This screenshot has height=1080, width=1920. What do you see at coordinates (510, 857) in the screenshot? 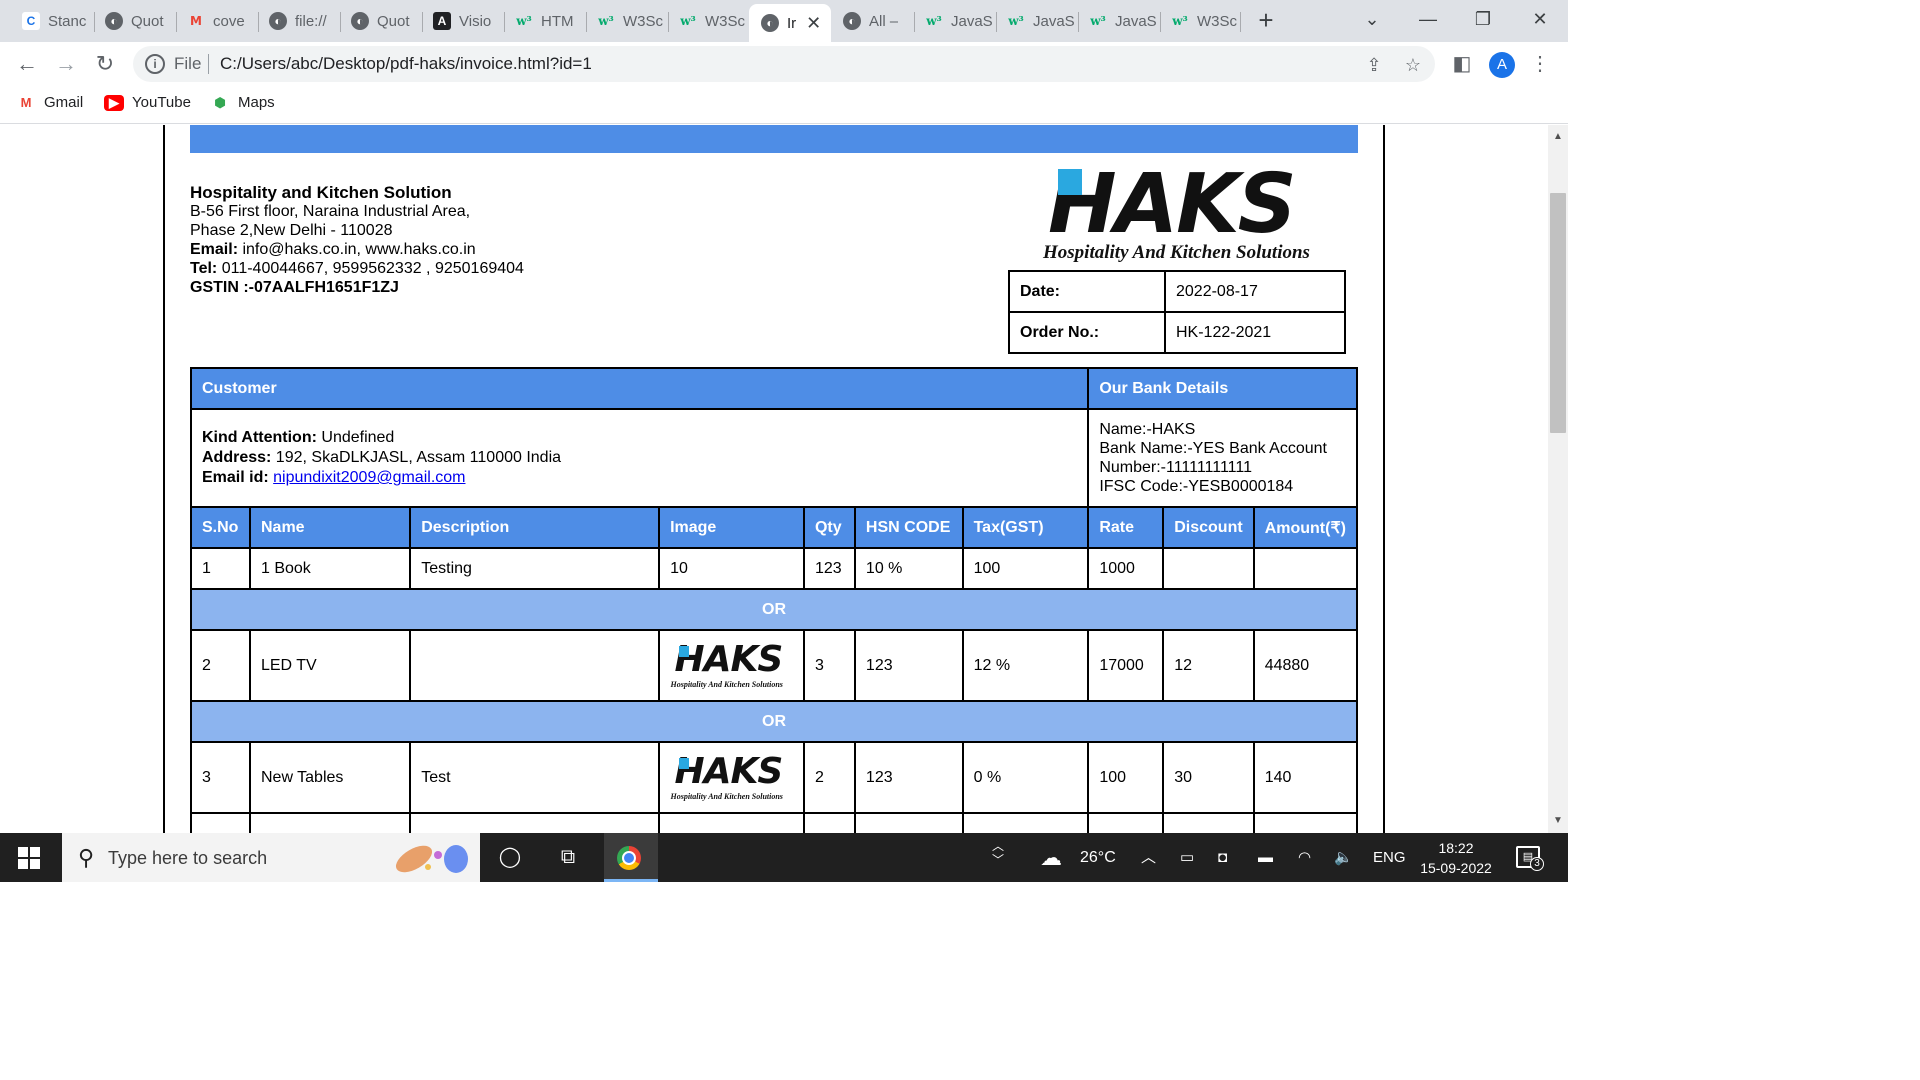
I see `cortana-icon: ◯` at bounding box center [510, 857].